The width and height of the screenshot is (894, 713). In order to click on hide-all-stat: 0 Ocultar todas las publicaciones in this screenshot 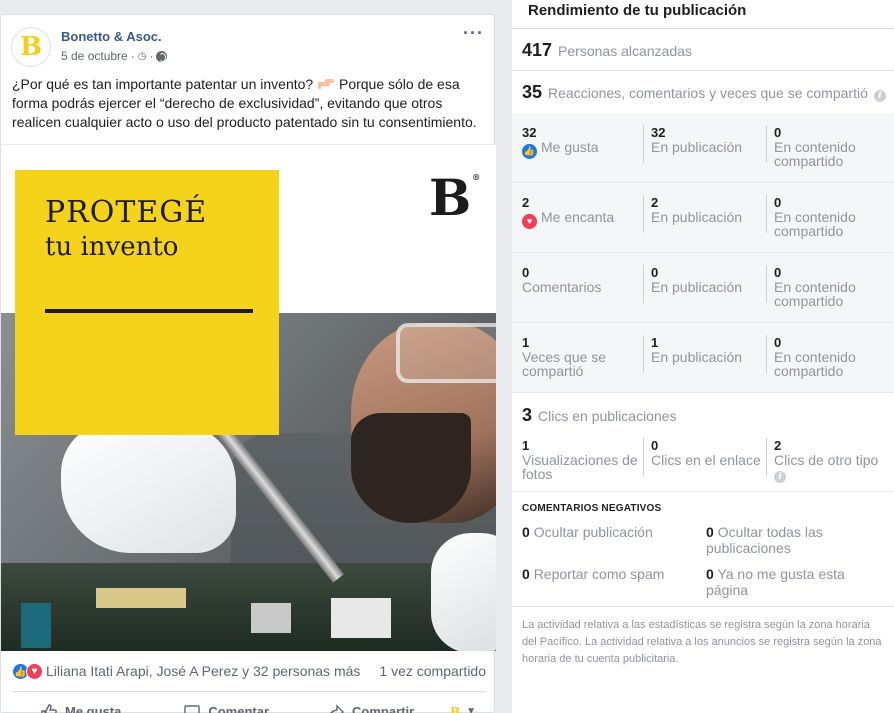, I will do `click(791, 540)`.